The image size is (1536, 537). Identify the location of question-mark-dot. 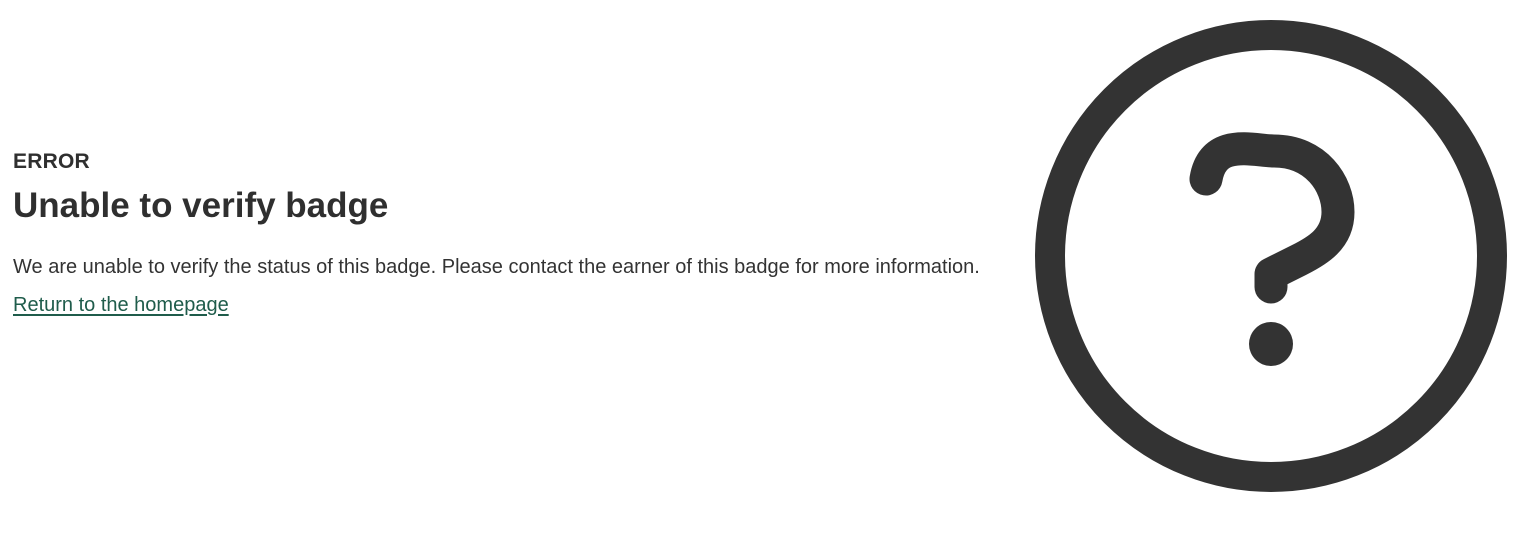
(1271, 344).